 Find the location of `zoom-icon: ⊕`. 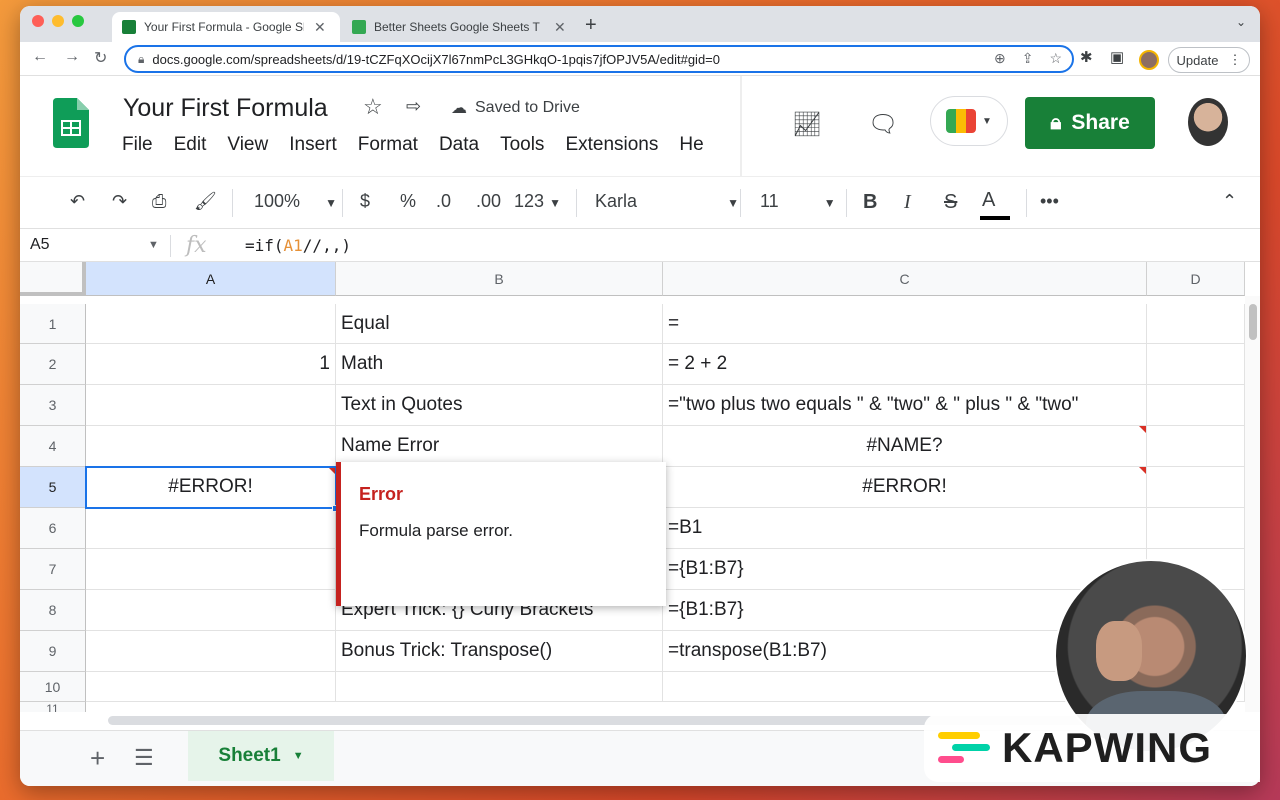

zoom-icon: ⊕ is located at coordinates (1000, 58).